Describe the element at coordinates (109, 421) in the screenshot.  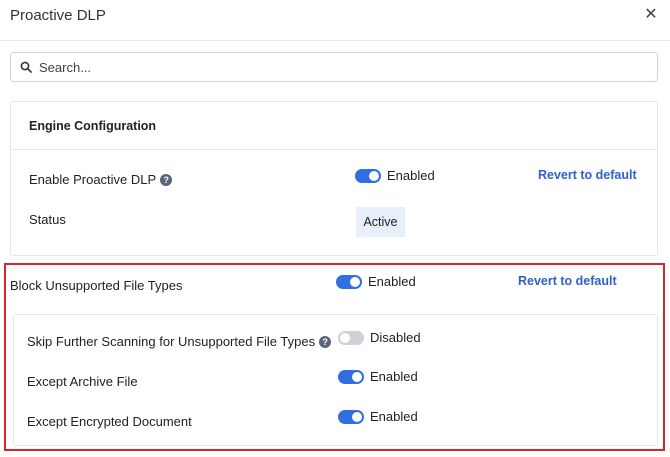
I see `except-encrypted-label: Except Encrypted Document` at that location.